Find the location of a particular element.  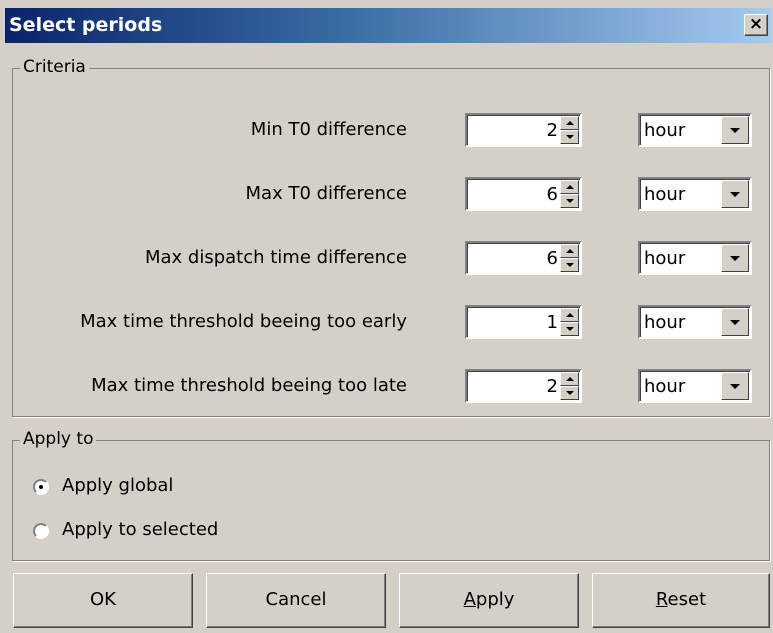

ok-button: OK is located at coordinates (103, 600).